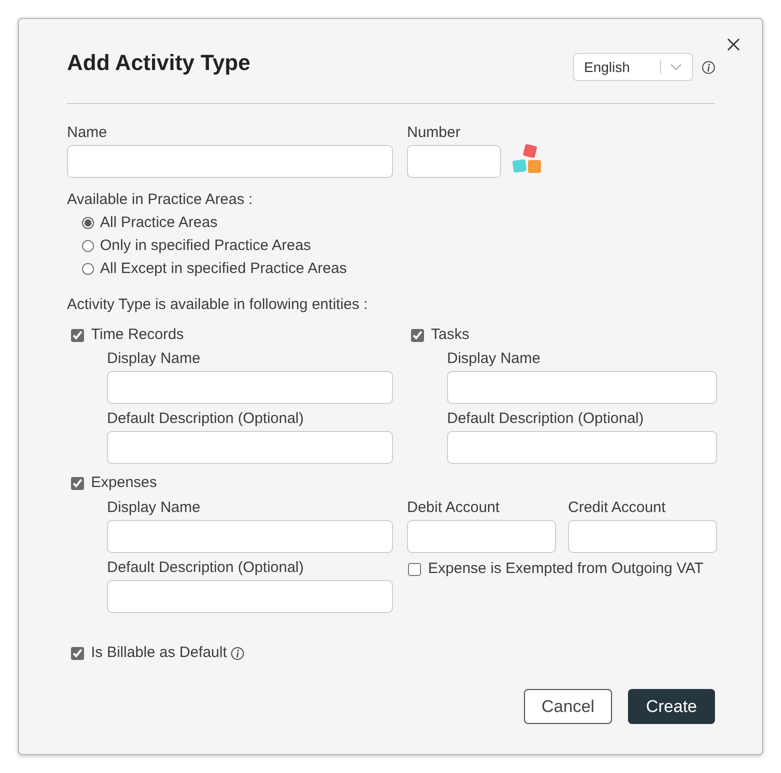 Image resolution: width=781 pixels, height=773 pixels. Describe the element at coordinates (433, 133) in the screenshot. I see `field-label: Number` at that location.